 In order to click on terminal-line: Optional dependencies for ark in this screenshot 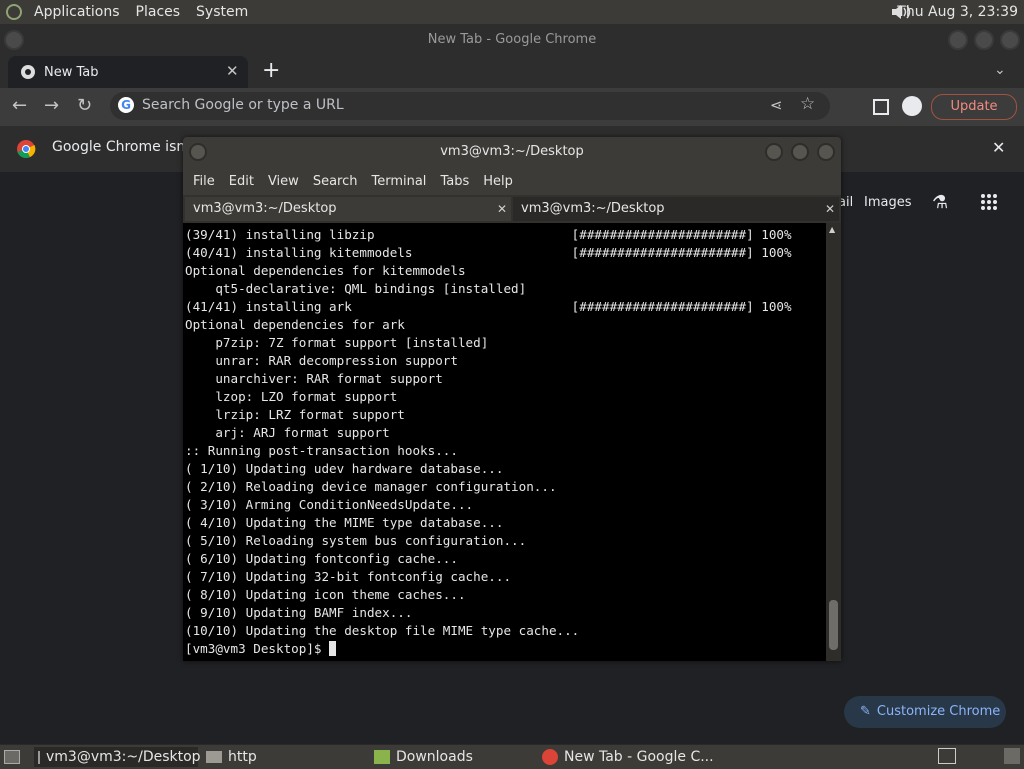, I will do `click(295, 324)`.